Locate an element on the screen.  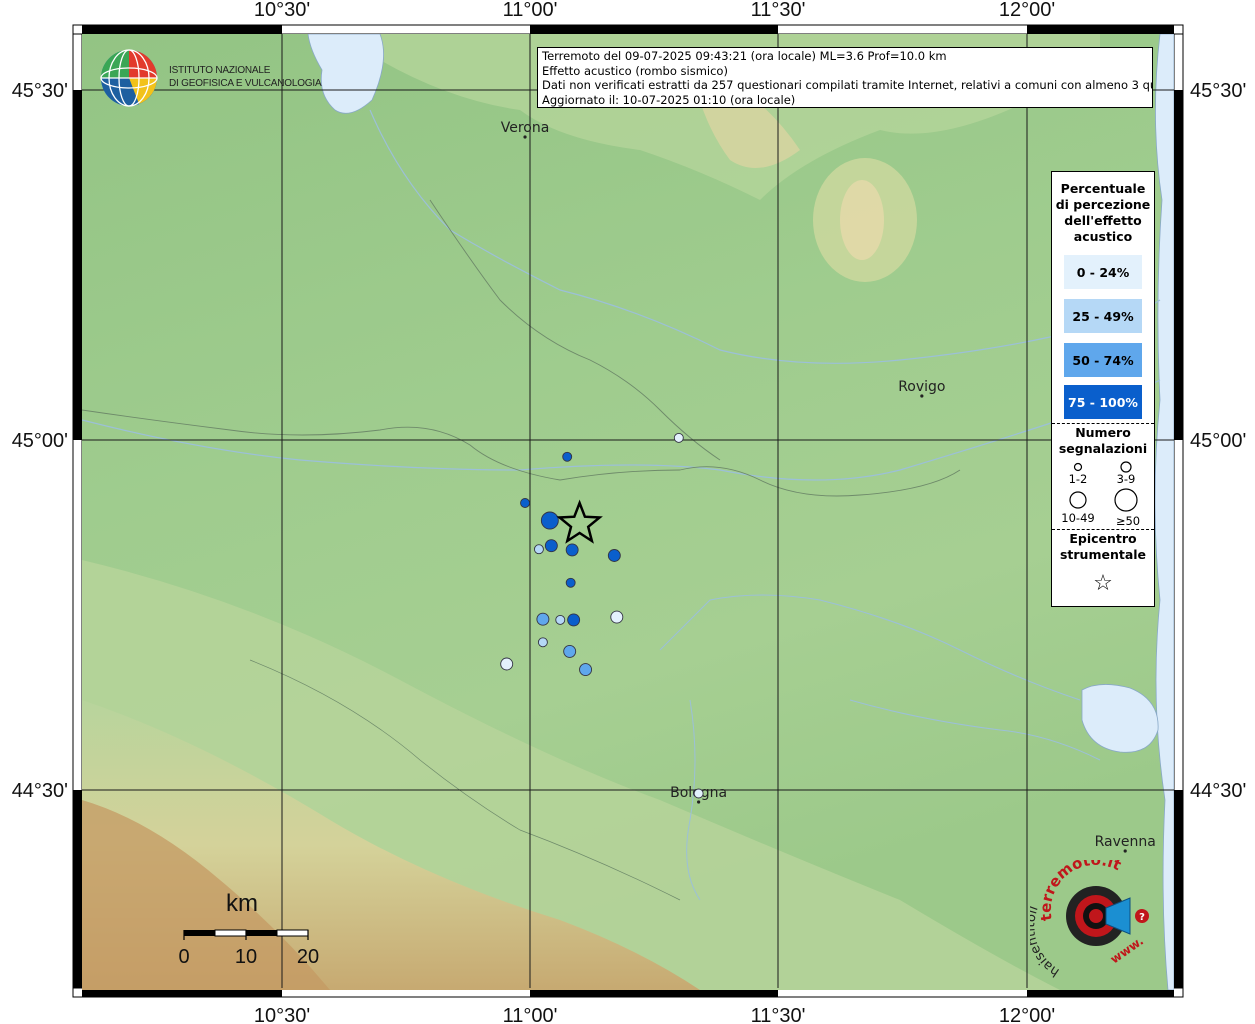
scalebar-label: 0 is located at coordinates (183, 957).